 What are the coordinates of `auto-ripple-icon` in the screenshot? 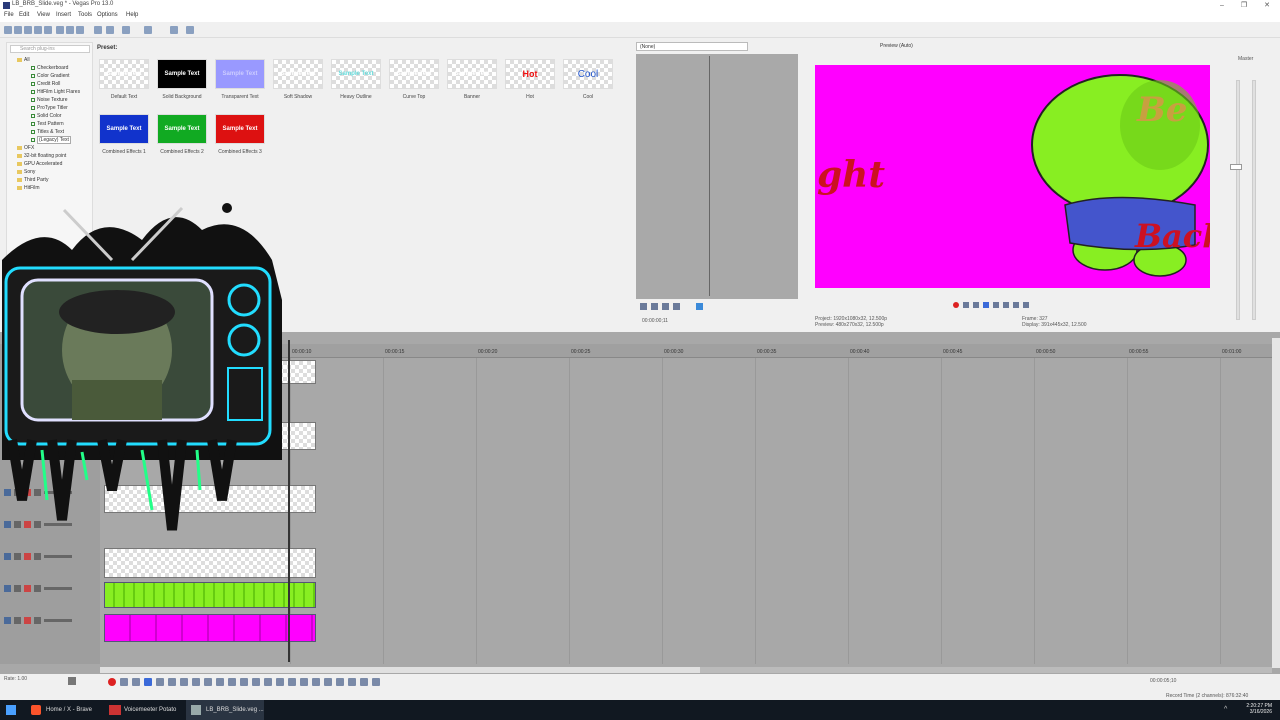 It's located at (352, 682).